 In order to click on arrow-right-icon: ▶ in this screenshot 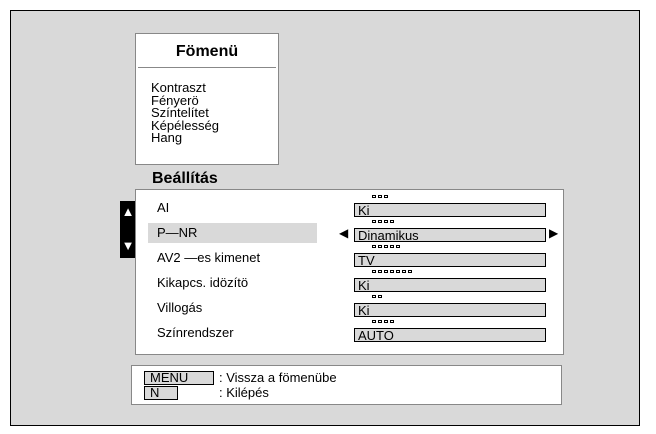, I will do `click(553, 233)`.